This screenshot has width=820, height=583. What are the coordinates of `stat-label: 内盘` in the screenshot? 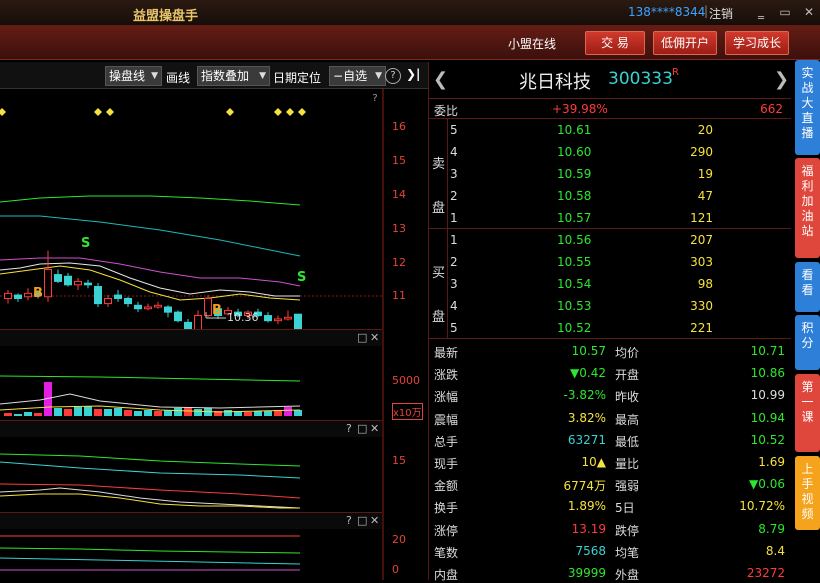 It's located at (446, 575).